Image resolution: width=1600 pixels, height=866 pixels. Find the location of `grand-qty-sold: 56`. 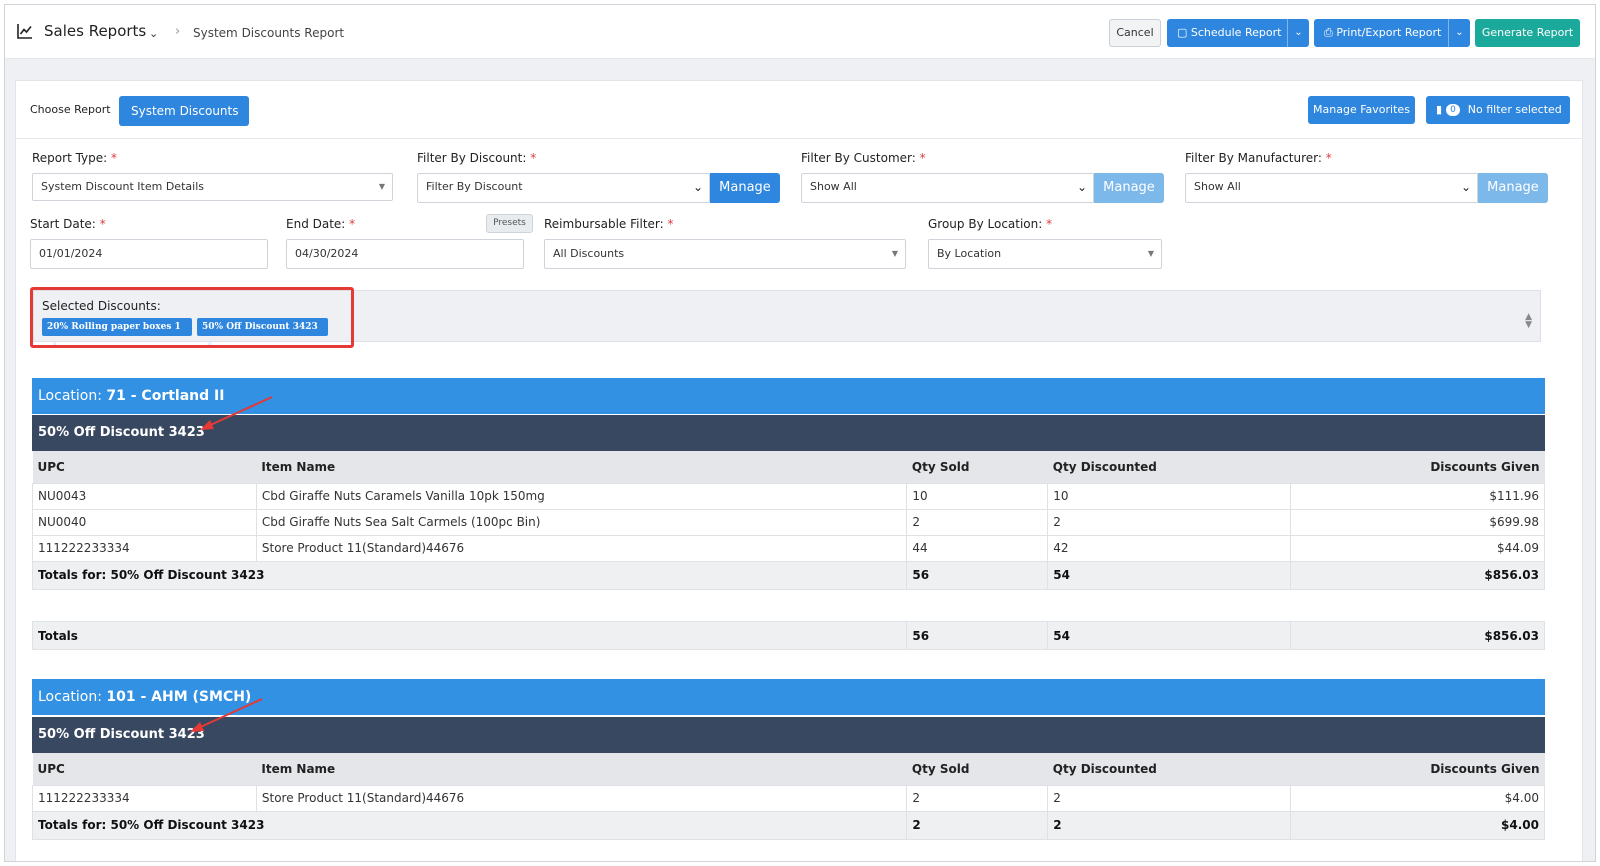

grand-qty-sold: 56 is located at coordinates (977, 635).